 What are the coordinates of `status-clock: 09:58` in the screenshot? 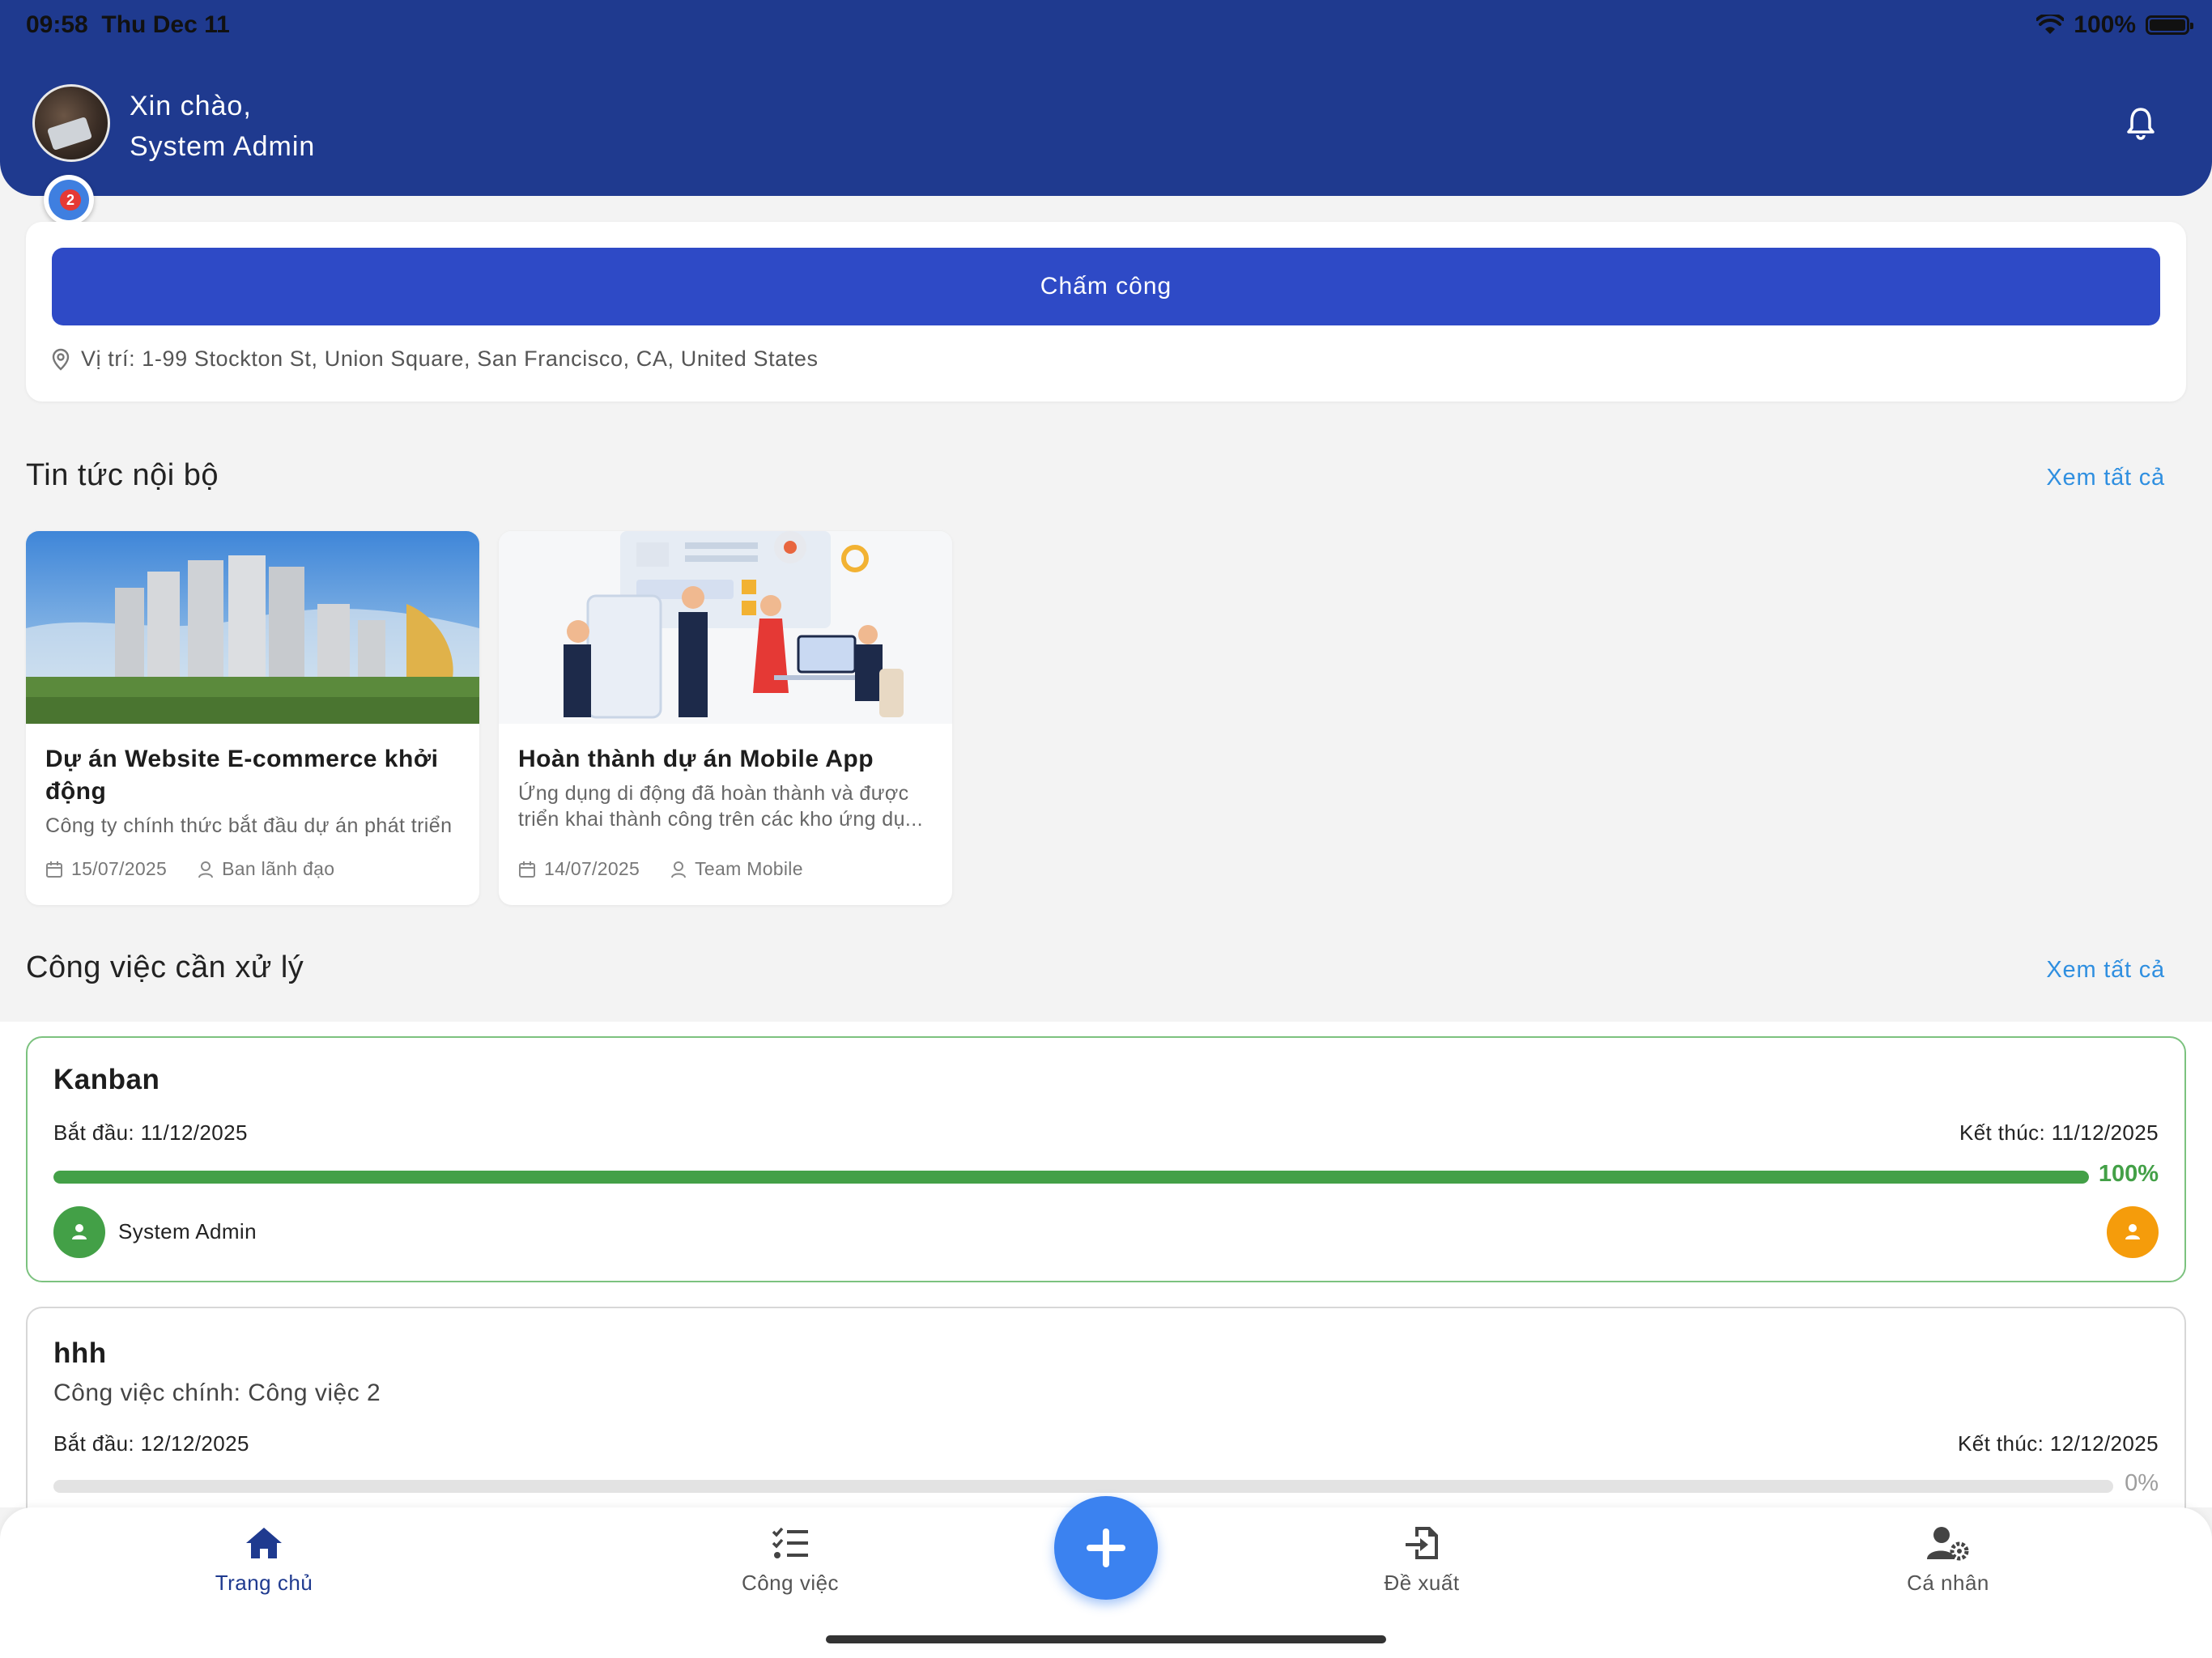 It's located at (57, 24).